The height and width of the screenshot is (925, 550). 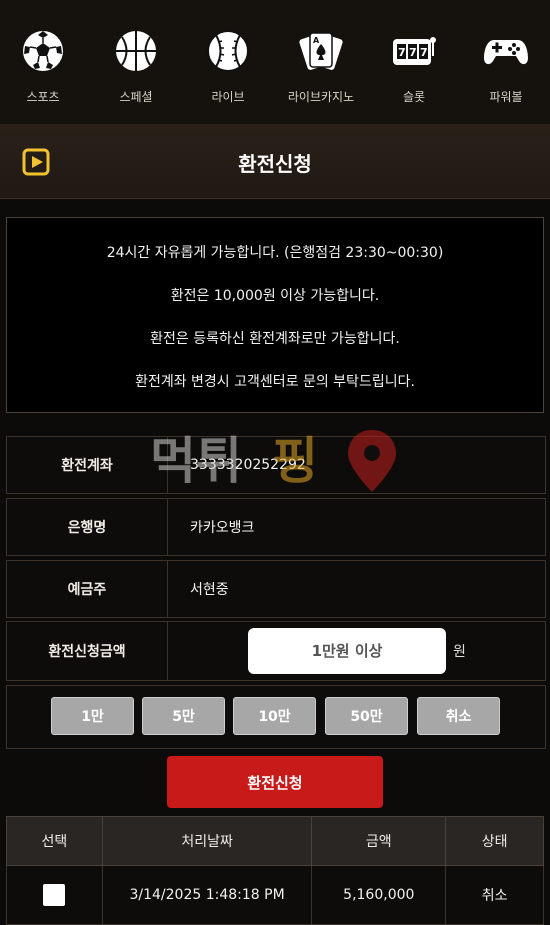 What do you see at coordinates (87, 527) in the screenshot?
I see `bank-label: 은행명` at bounding box center [87, 527].